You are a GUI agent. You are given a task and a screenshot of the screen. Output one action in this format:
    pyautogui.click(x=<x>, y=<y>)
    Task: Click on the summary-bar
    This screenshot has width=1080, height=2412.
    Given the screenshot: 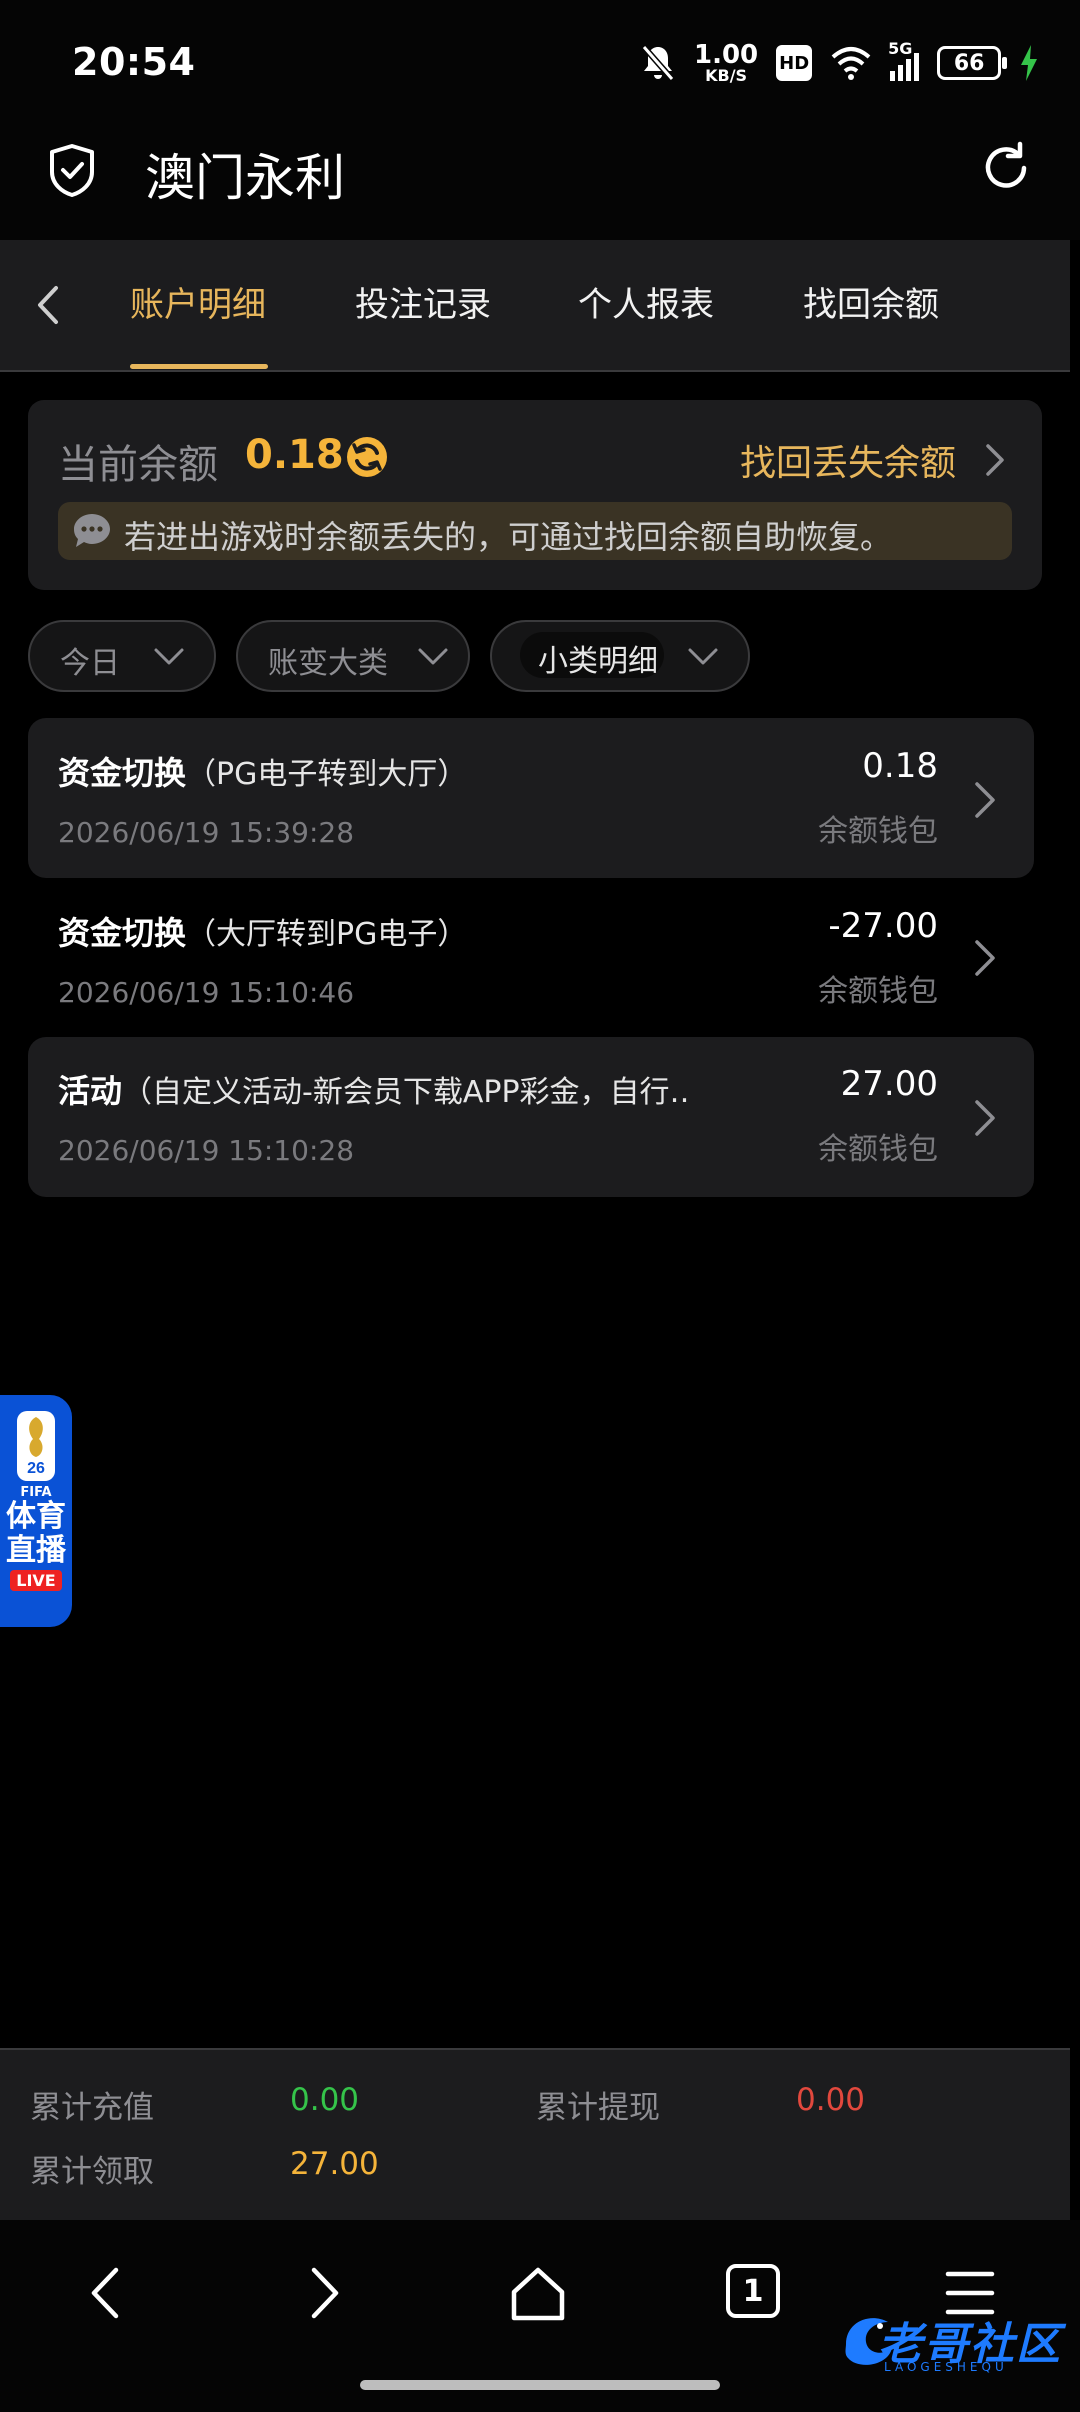 What is the action you would take?
    pyautogui.click(x=535, y=2135)
    